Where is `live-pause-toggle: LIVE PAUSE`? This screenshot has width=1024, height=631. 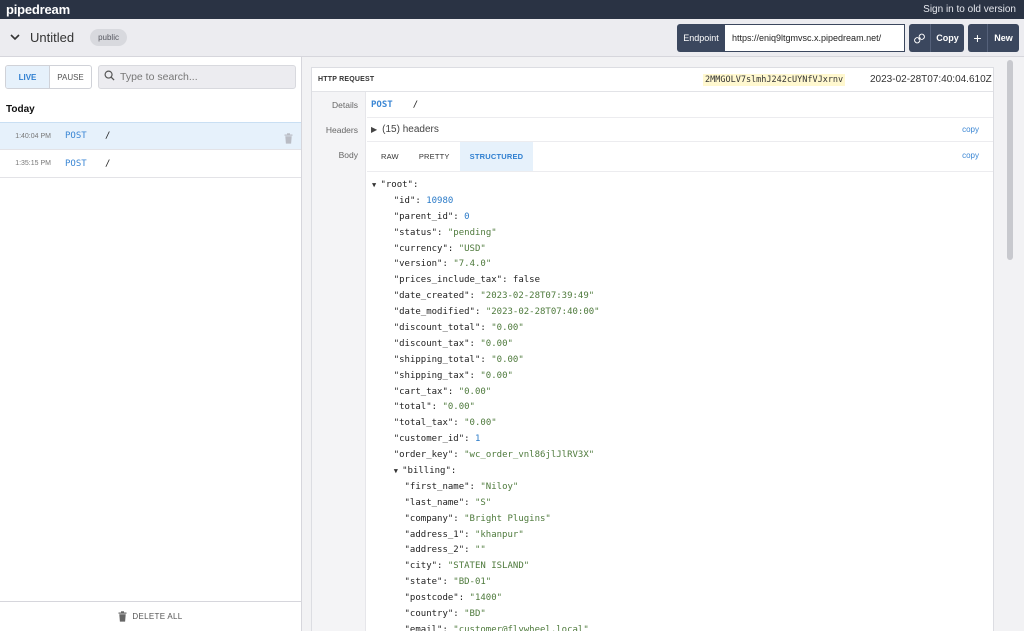
live-pause-toggle: LIVE PAUSE is located at coordinates (48, 77).